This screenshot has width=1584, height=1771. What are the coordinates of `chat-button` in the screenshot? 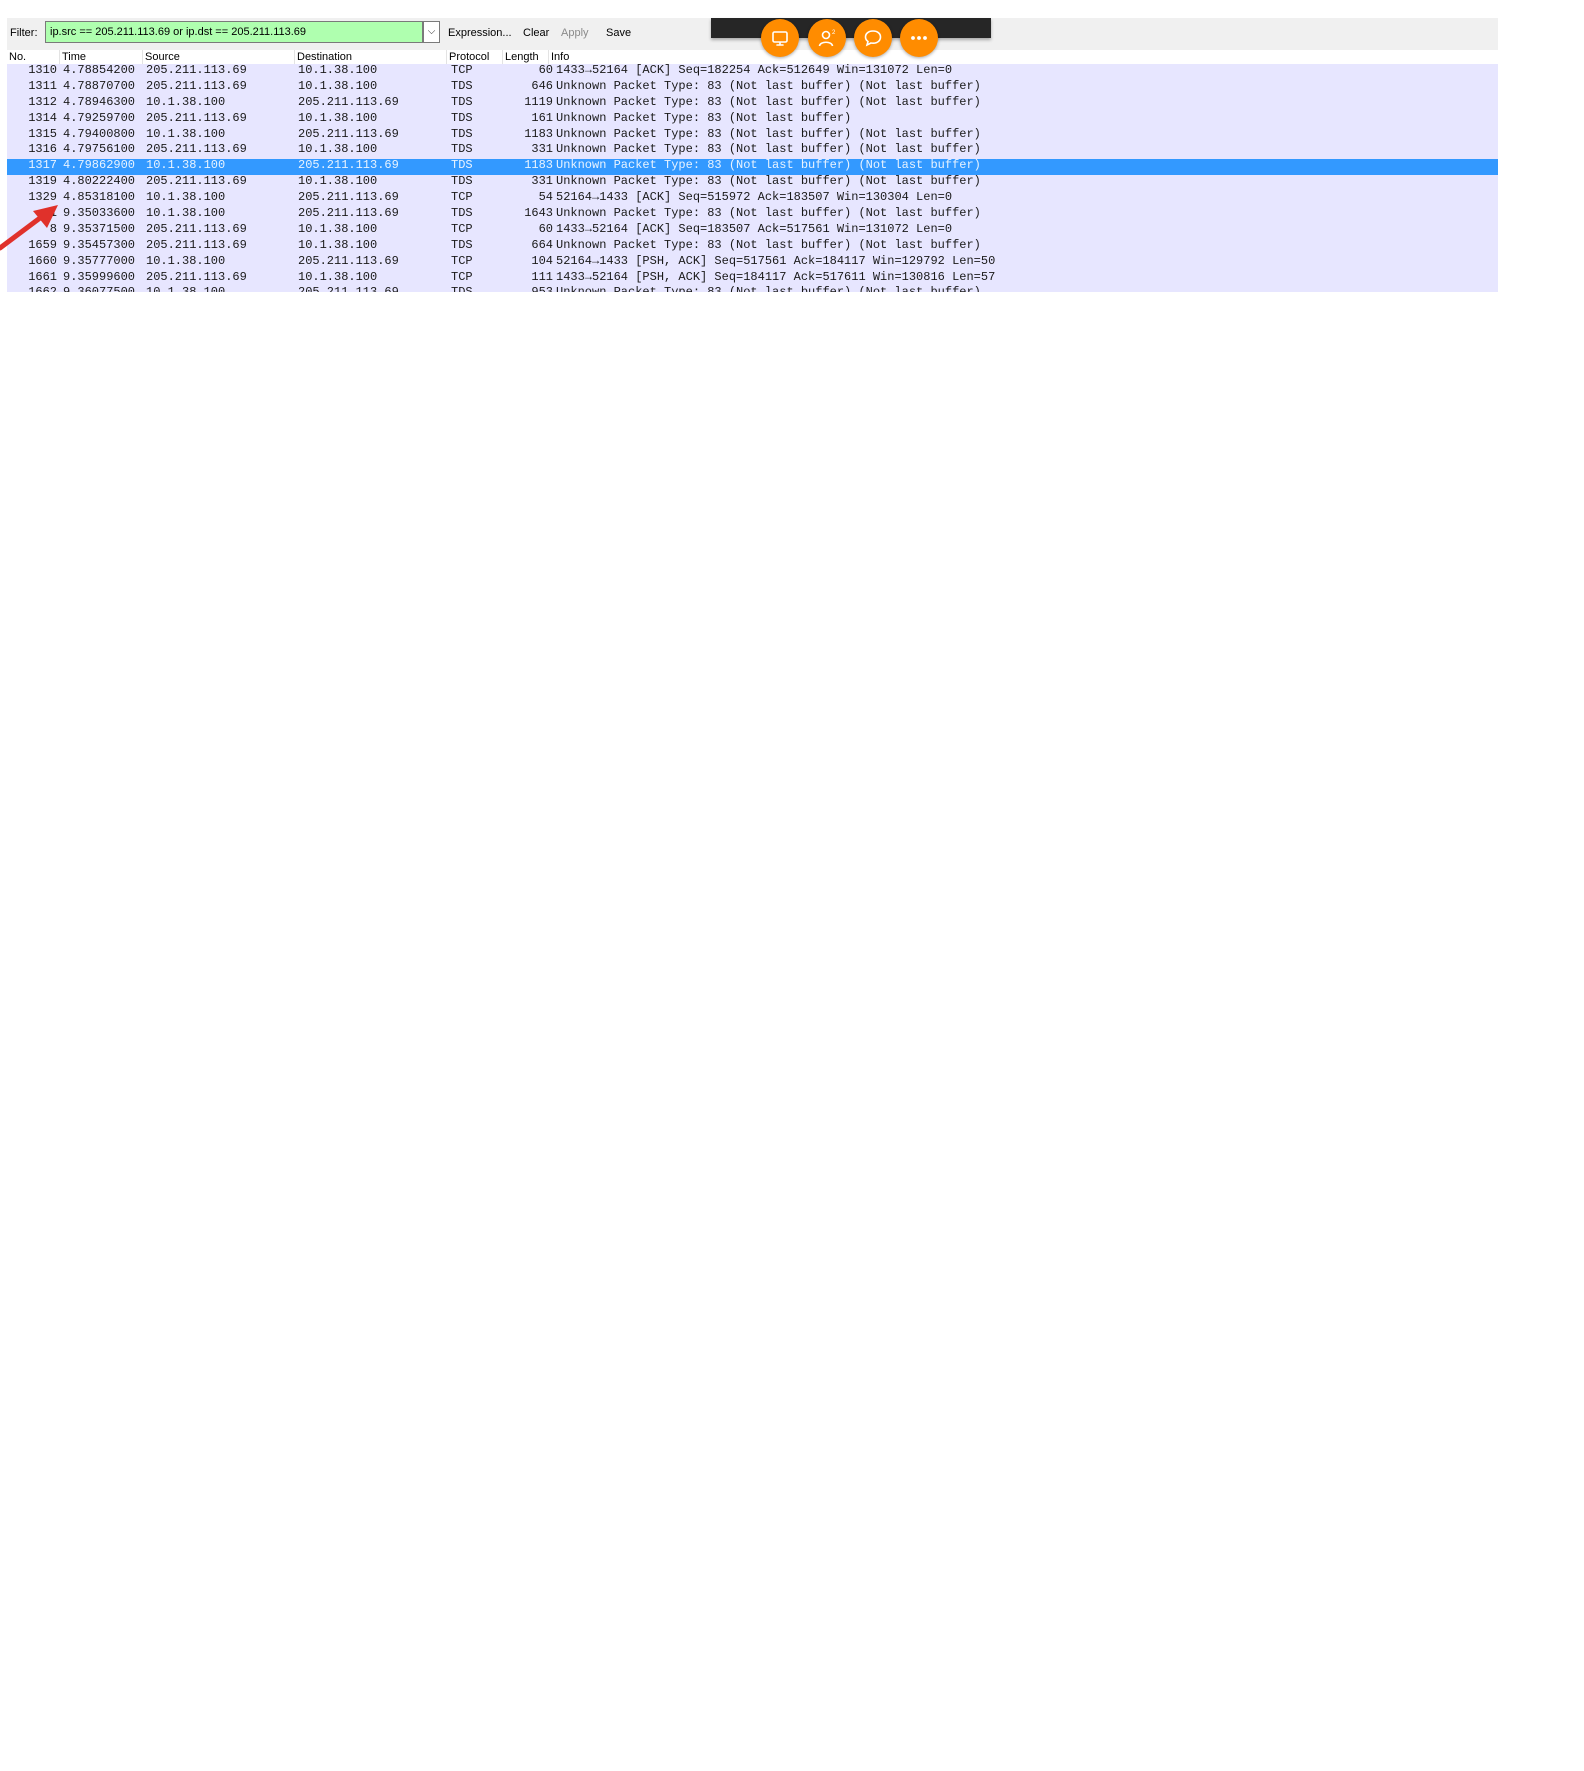 It's located at (873, 38).